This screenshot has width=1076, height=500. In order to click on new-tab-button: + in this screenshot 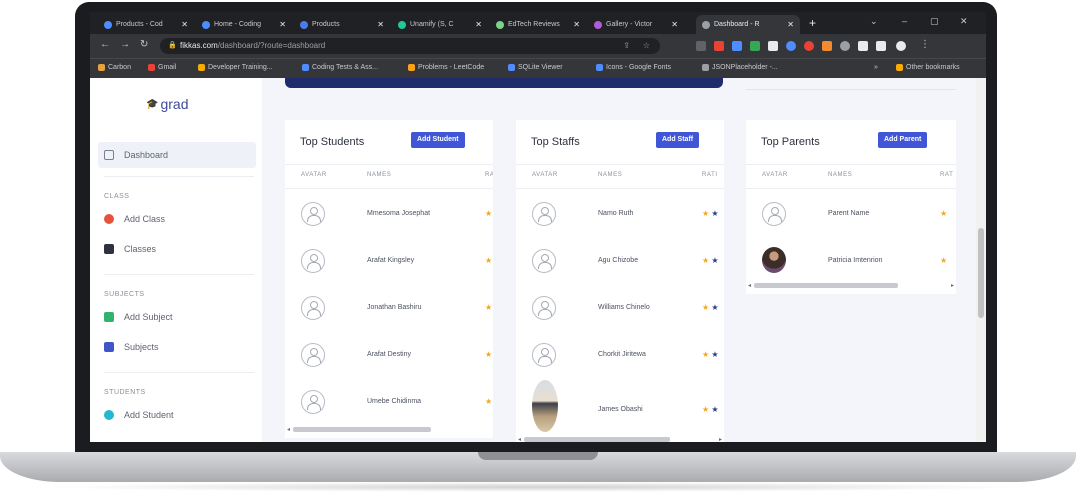, I will do `click(812, 23)`.